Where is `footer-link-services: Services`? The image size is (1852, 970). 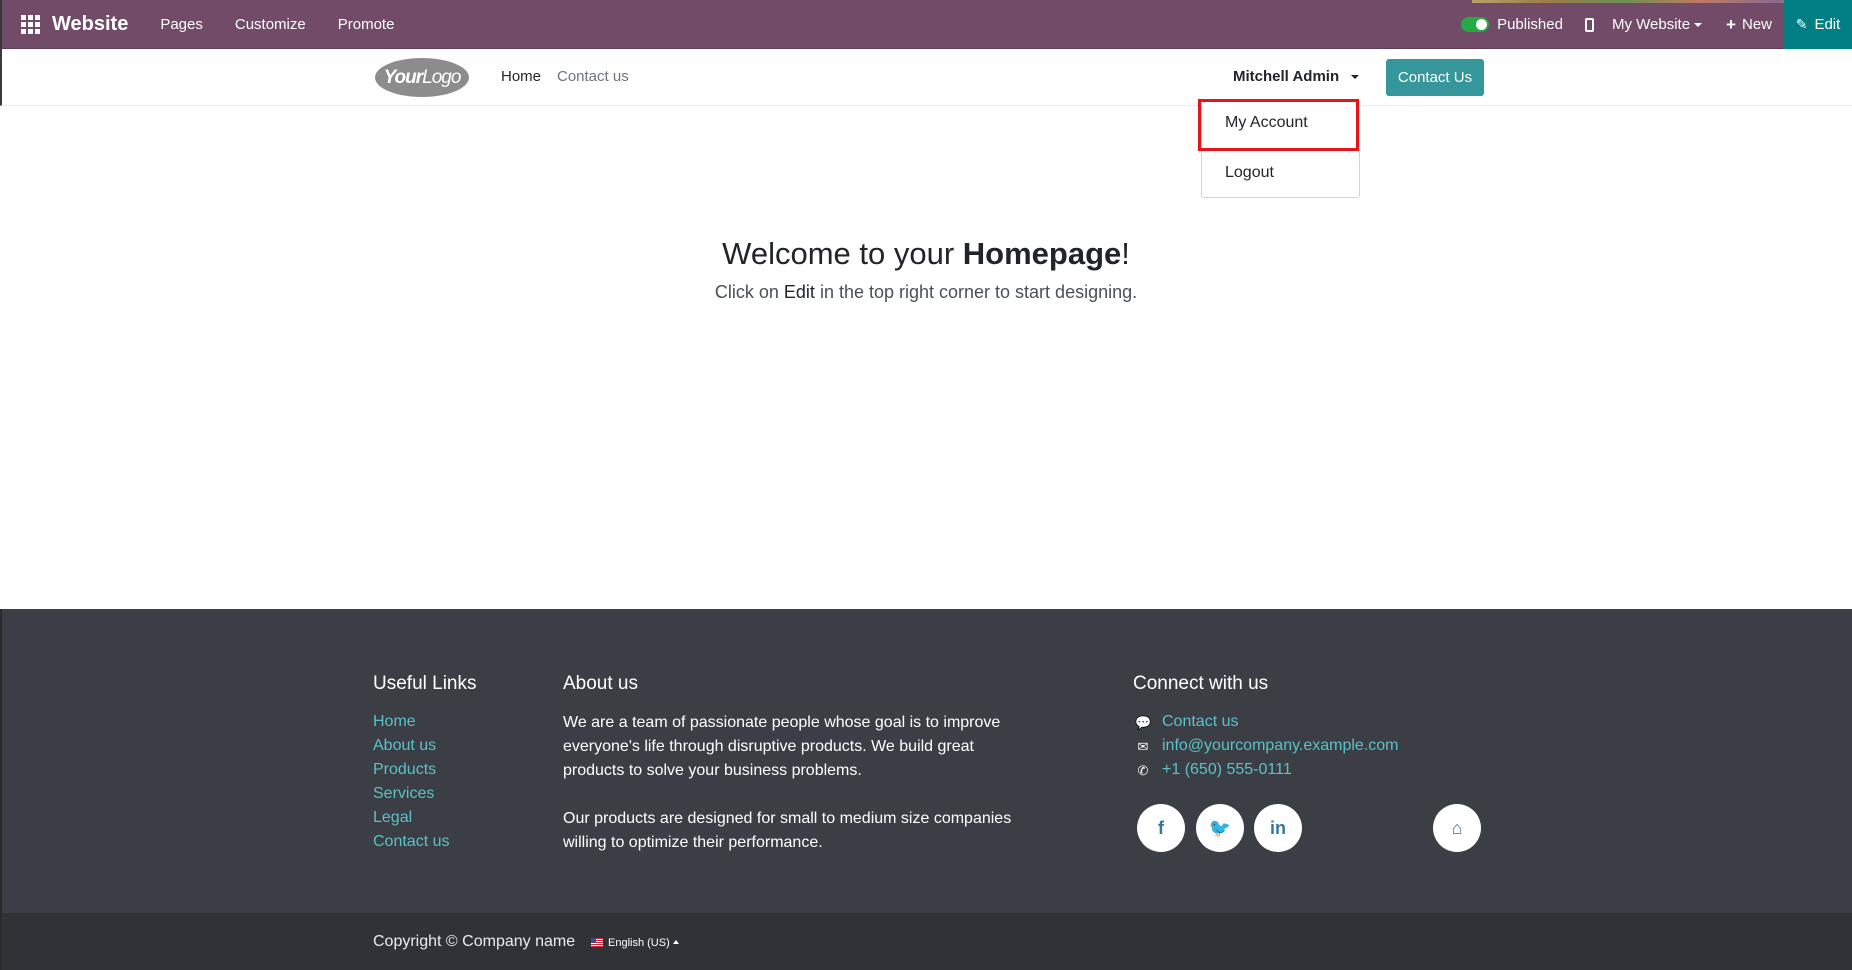
footer-link-services: Services is located at coordinates (403, 794).